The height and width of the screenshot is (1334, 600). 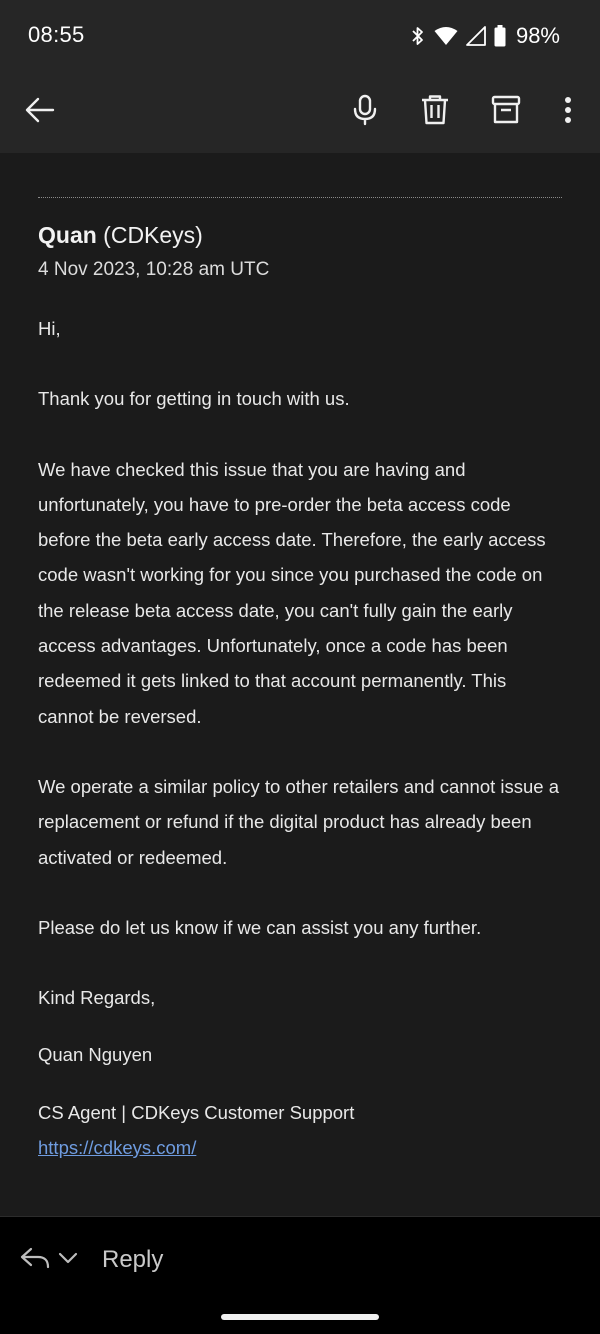 What do you see at coordinates (95, 1055) in the screenshot?
I see `signature-name: Quan Nguyen` at bounding box center [95, 1055].